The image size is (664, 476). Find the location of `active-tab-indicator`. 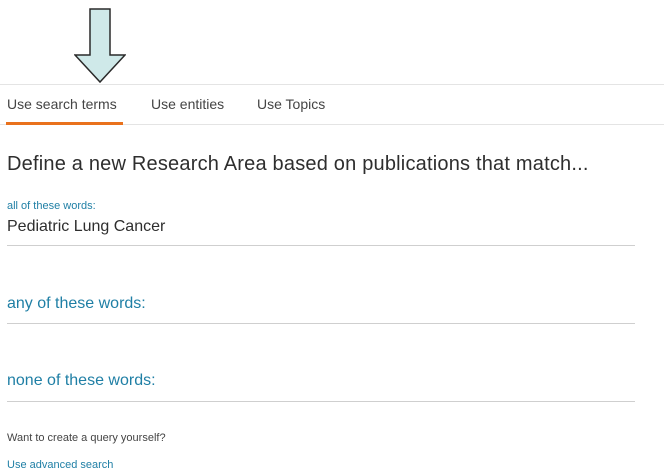

active-tab-indicator is located at coordinates (64, 123).